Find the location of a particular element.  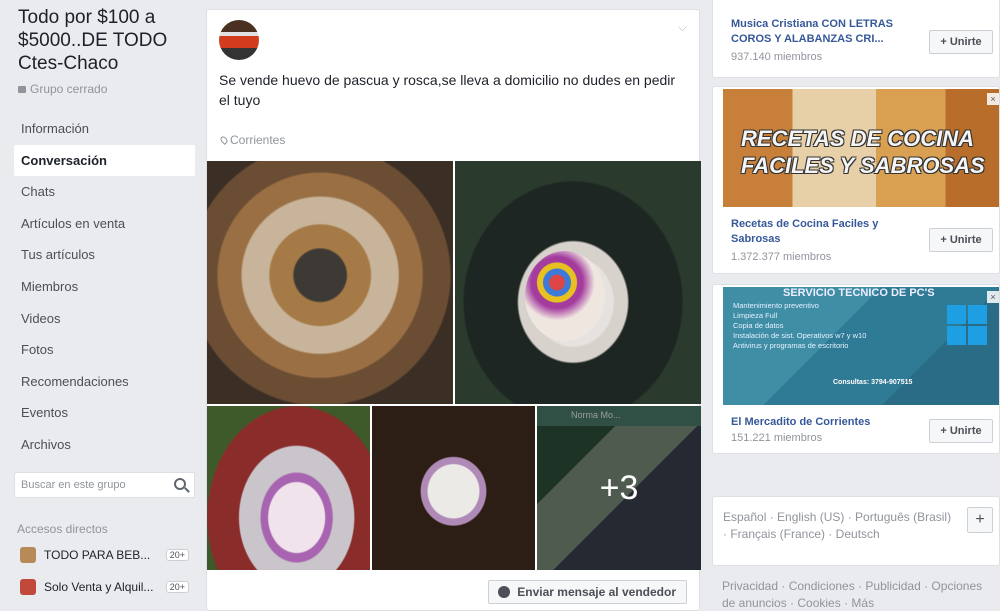

nav-item-recomendaciones: Recomendaciones is located at coordinates (104, 382).